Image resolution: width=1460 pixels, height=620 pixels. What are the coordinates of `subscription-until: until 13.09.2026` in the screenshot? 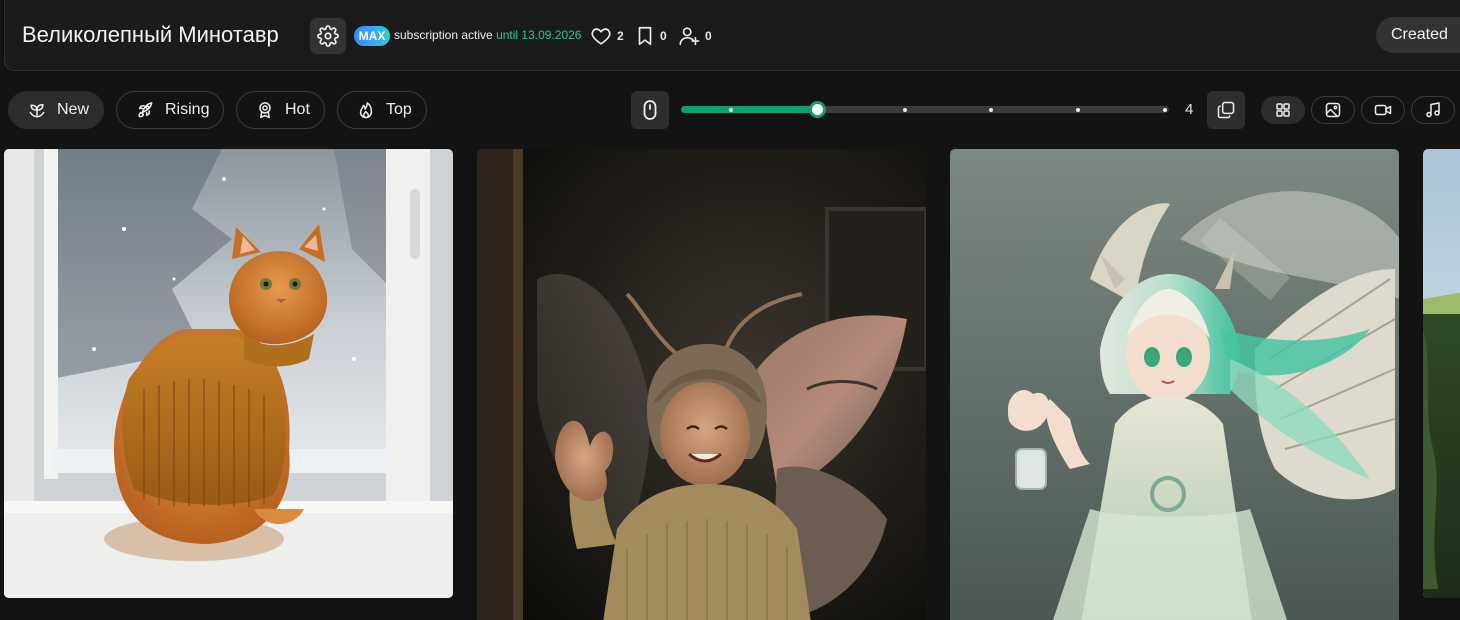 It's located at (539, 35).